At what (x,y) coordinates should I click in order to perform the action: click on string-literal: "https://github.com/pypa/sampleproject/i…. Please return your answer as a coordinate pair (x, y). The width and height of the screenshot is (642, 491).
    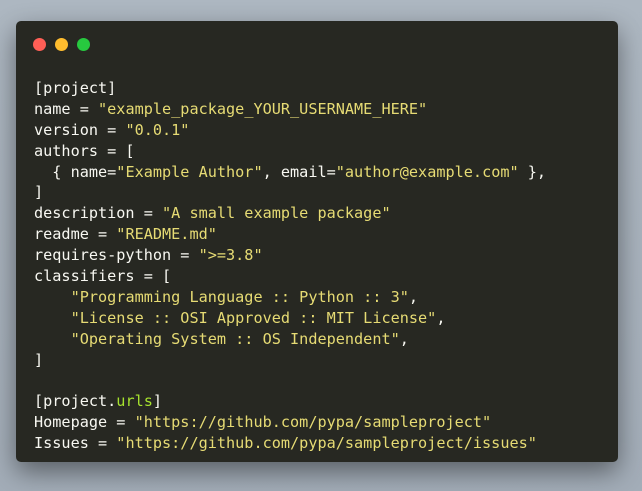
    Looking at the image, I should click on (326, 443).